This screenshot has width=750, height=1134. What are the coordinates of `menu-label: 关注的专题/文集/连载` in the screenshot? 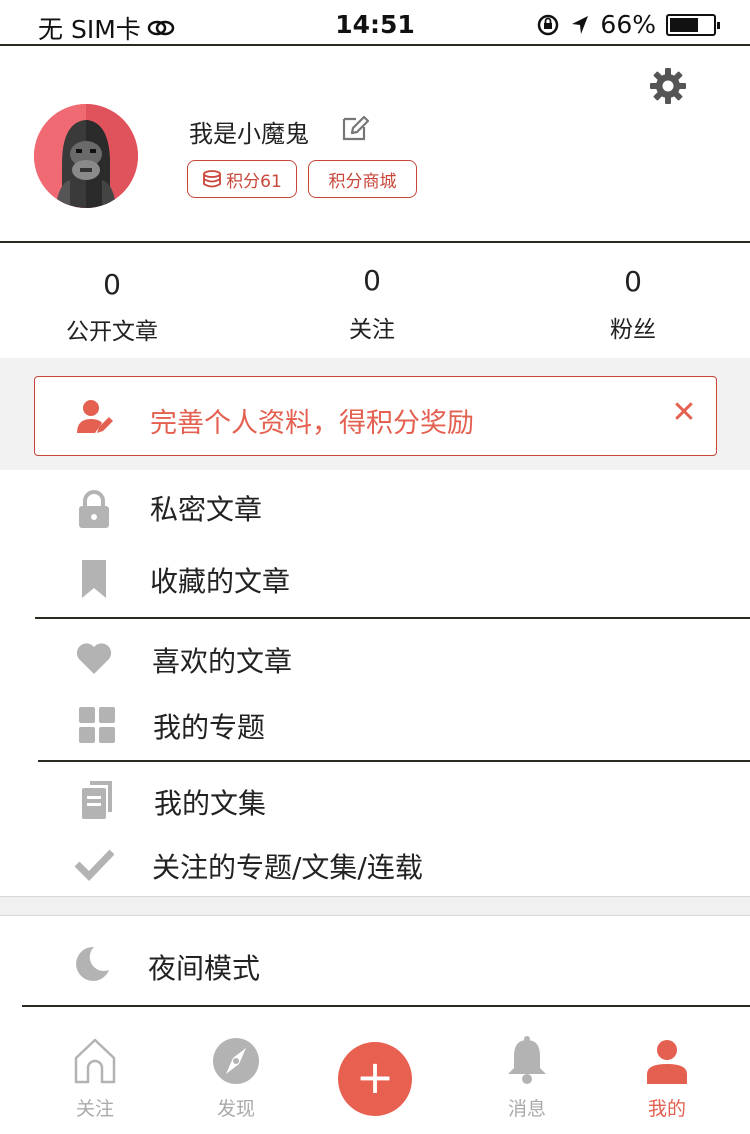 It's located at (287, 867).